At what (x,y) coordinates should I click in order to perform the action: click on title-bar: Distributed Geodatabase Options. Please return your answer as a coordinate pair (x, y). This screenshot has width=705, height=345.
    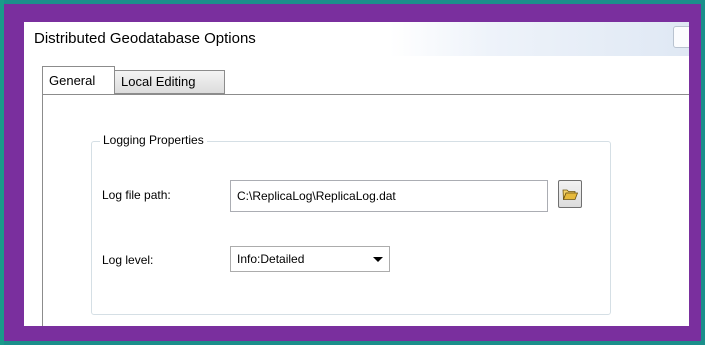
    Looking at the image, I should click on (356, 39).